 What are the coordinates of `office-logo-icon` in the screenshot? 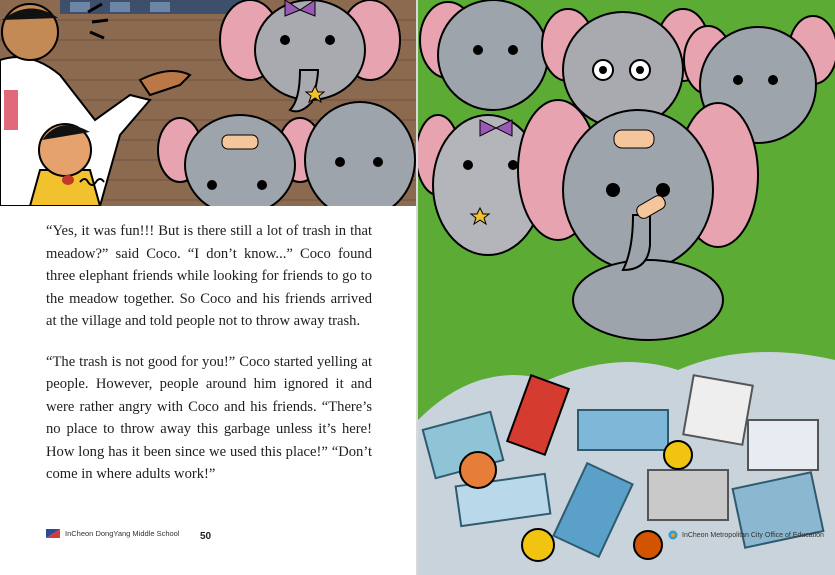 It's located at (673, 535).